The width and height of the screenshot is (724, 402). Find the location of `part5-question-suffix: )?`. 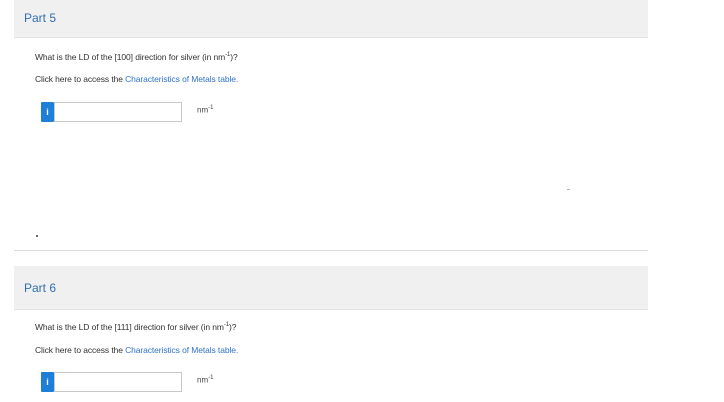

part5-question-suffix: )? is located at coordinates (234, 57).